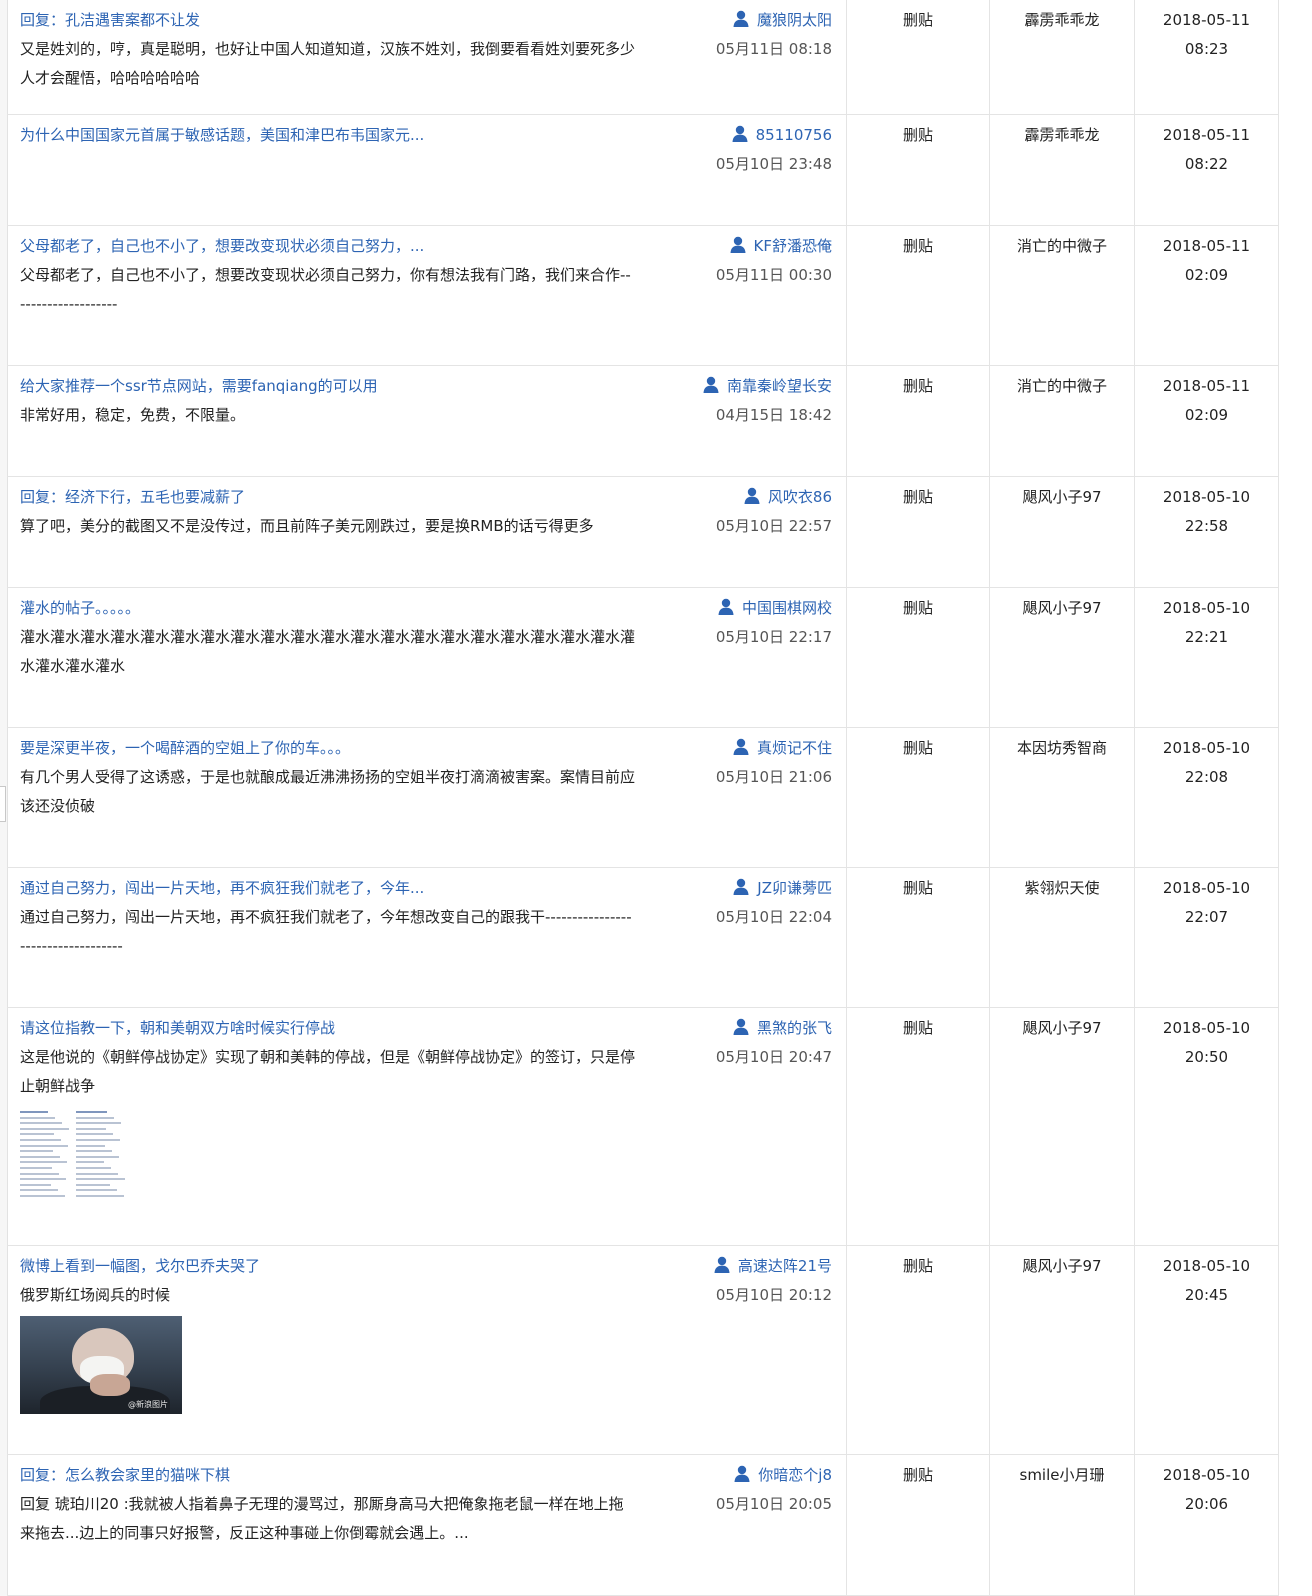 This screenshot has height=1596, width=1312. Describe the element at coordinates (759, 1350) in the screenshot. I see `author-cell: 高速达阵21号 05月10日 20:12` at that location.